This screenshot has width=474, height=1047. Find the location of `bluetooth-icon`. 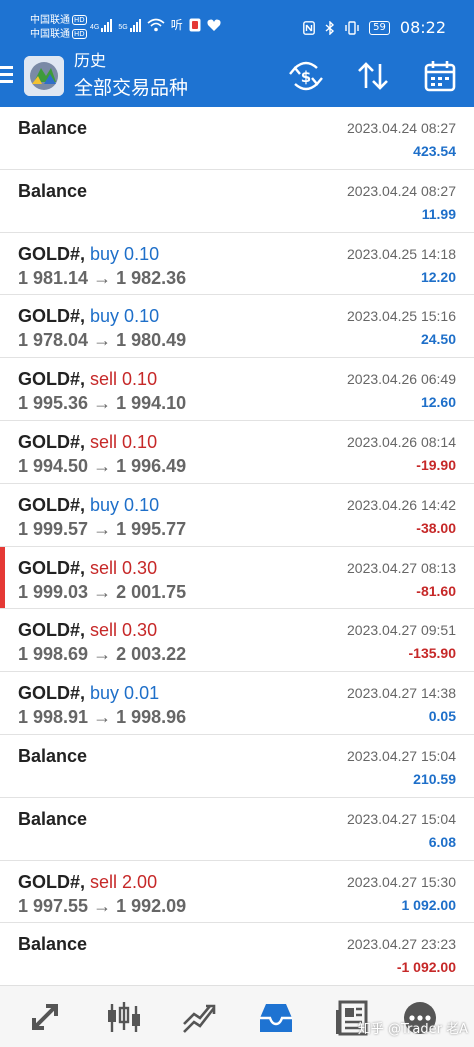

bluetooth-icon is located at coordinates (330, 27).